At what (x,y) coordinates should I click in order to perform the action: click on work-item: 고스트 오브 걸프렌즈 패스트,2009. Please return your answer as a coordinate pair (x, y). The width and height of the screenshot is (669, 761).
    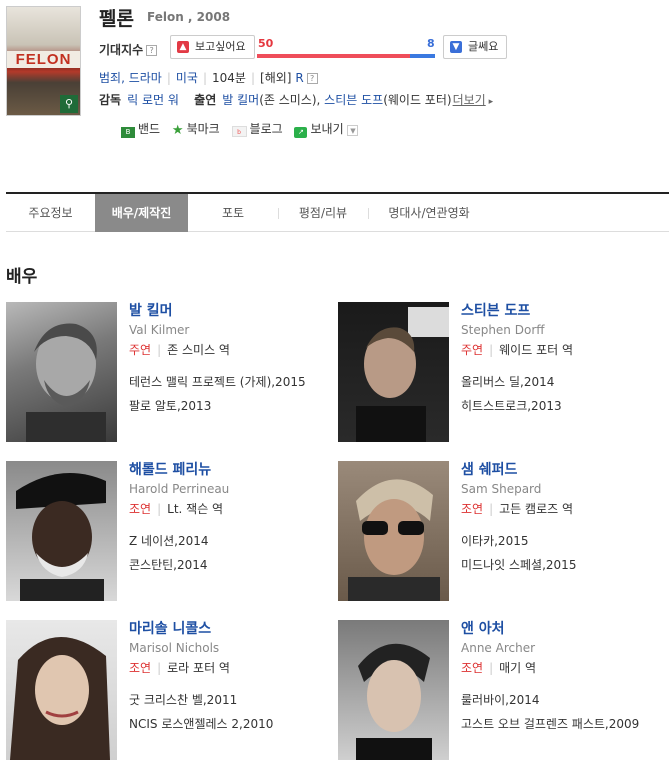
    Looking at the image, I should click on (565, 724).